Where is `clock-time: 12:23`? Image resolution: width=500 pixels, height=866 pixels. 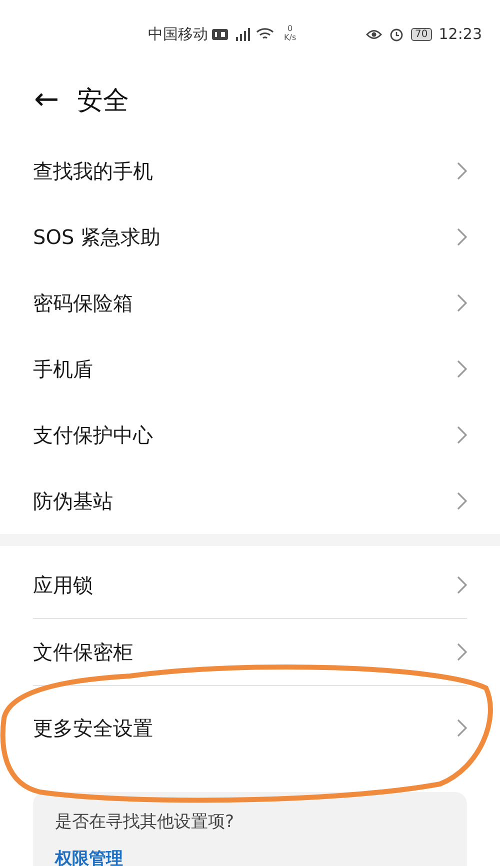 clock-time: 12:23 is located at coordinates (460, 34).